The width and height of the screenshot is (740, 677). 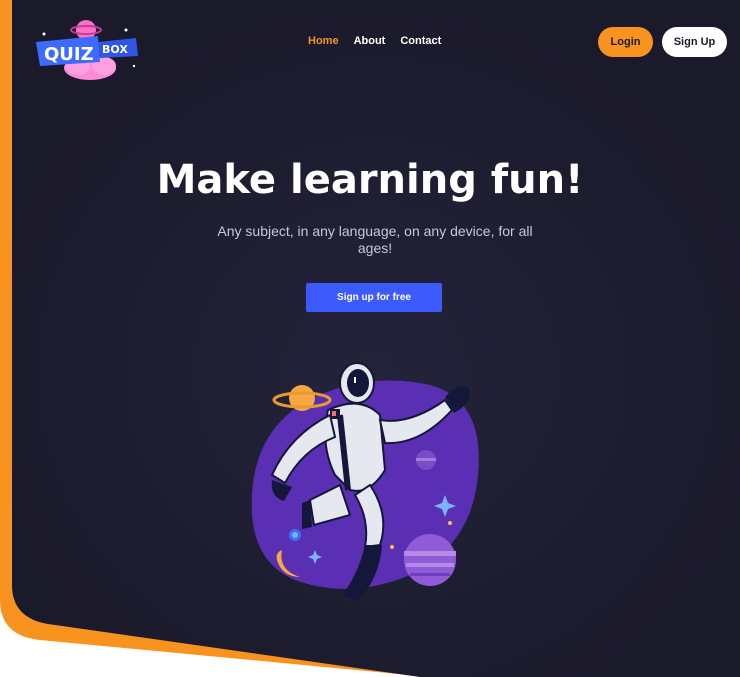 What do you see at coordinates (374, 297) in the screenshot?
I see `signup-free-button: Sign up for free` at bounding box center [374, 297].